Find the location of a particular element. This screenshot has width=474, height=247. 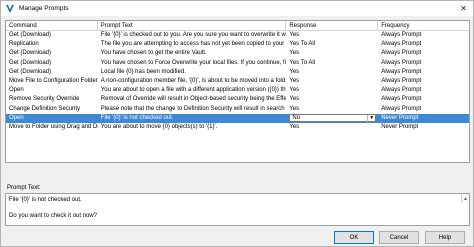

column-header-response: Response is located at coordinates (332, 25).